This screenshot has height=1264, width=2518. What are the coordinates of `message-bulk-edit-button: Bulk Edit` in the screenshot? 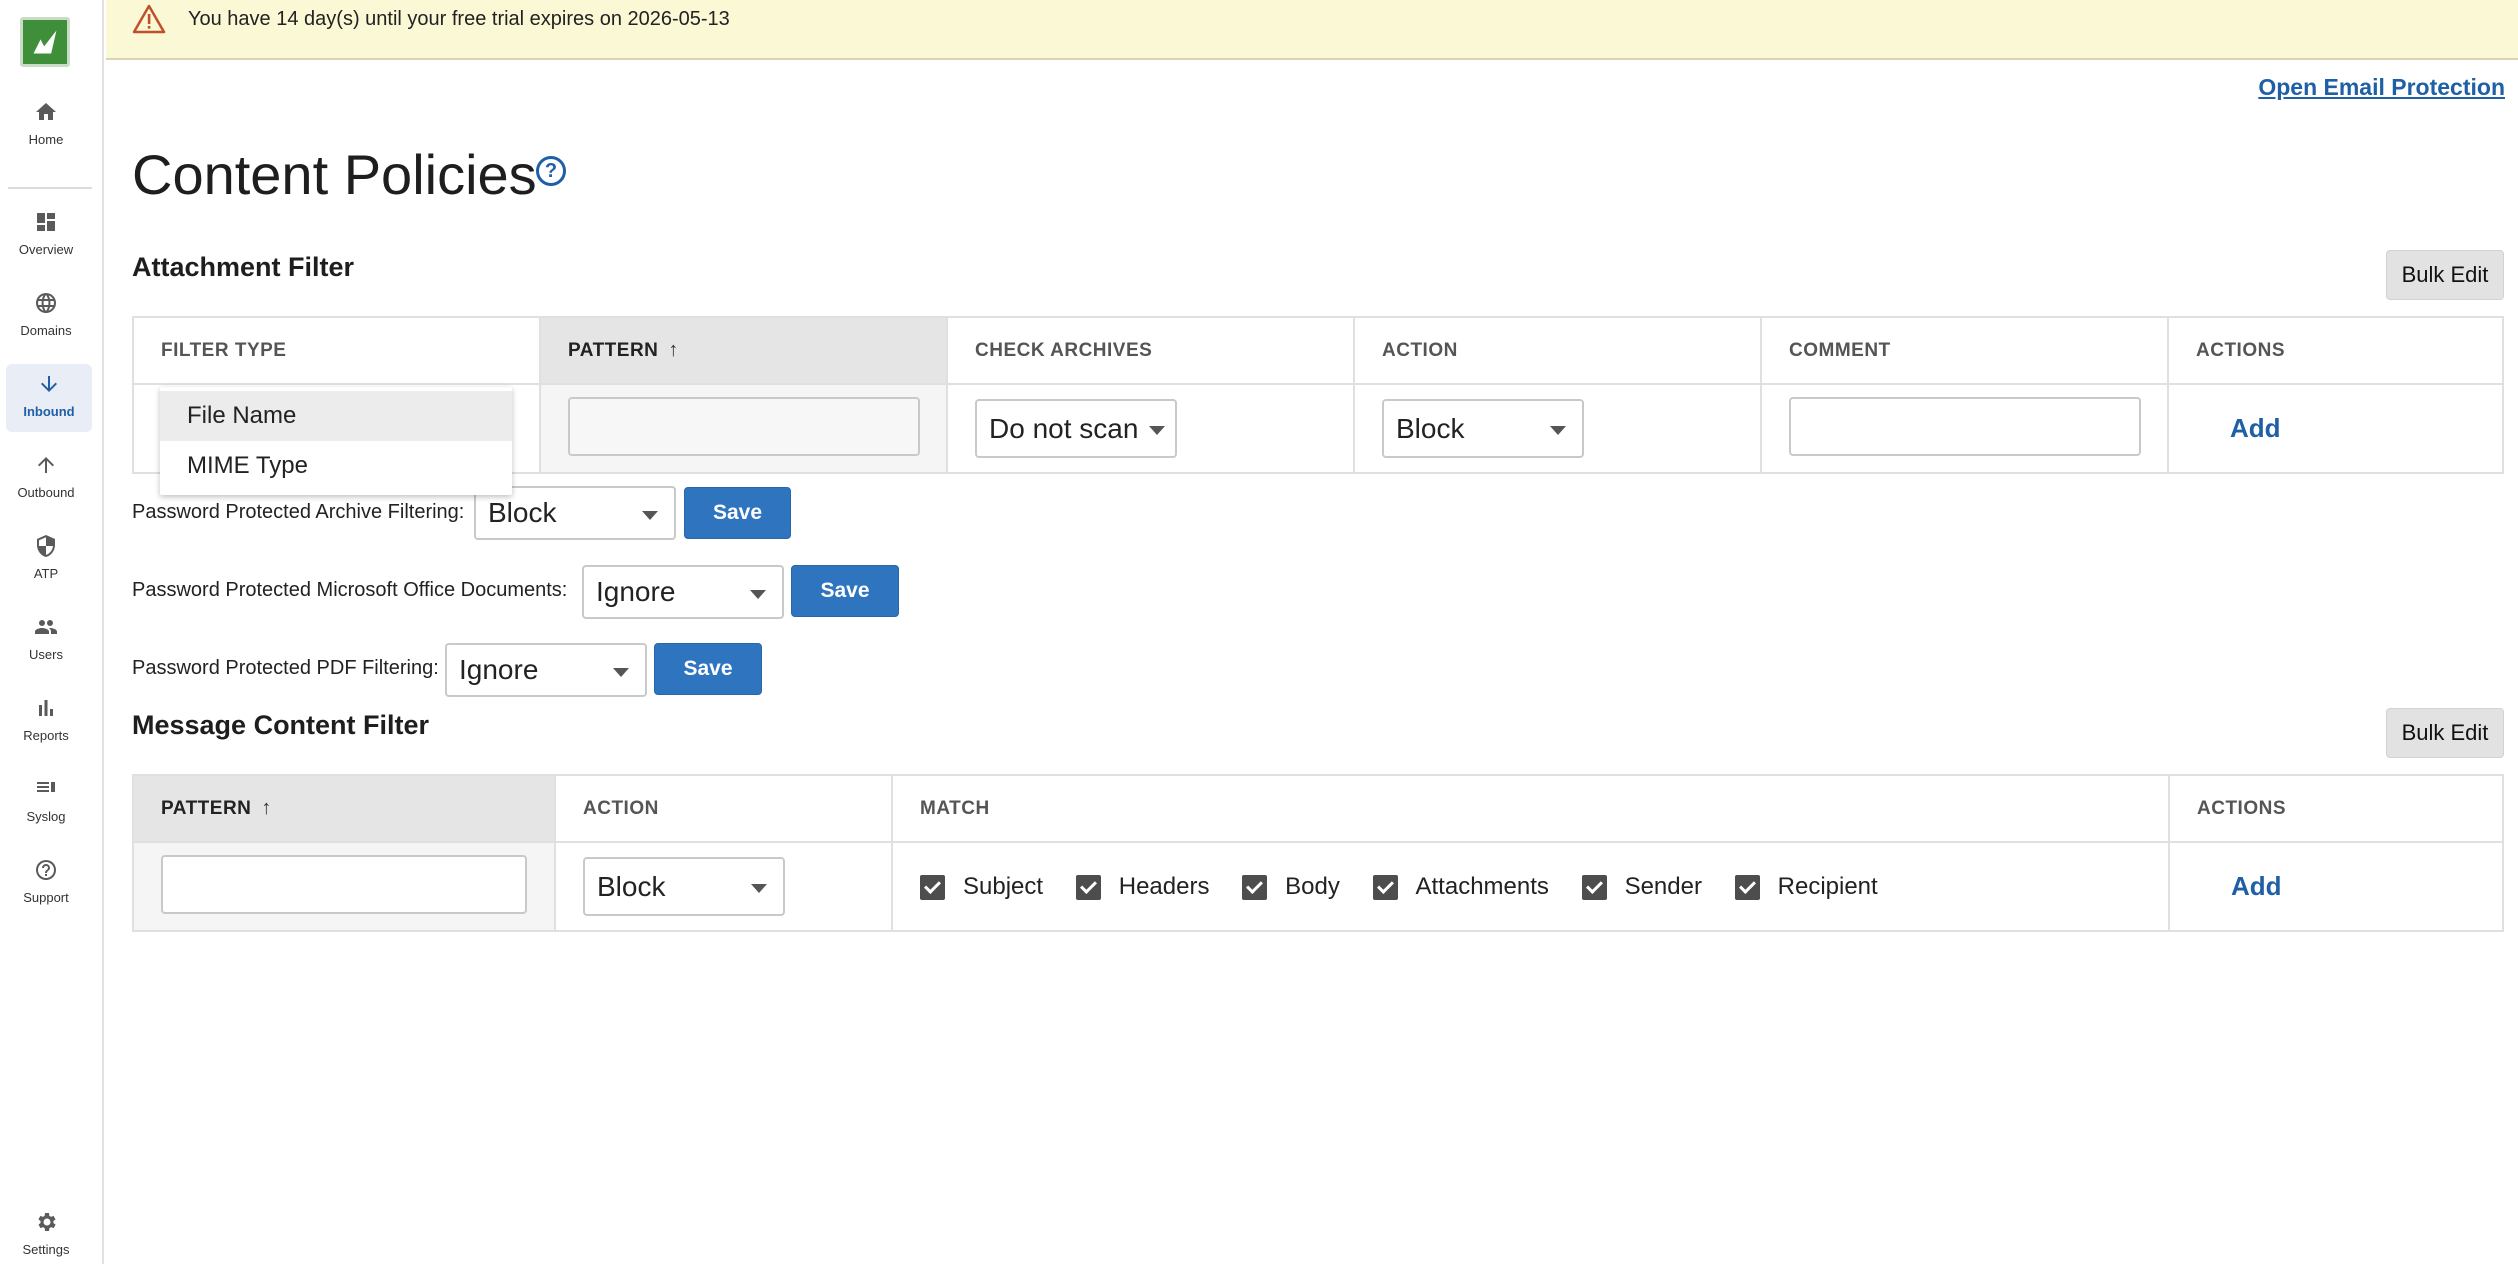 It's located at (2445, 733).